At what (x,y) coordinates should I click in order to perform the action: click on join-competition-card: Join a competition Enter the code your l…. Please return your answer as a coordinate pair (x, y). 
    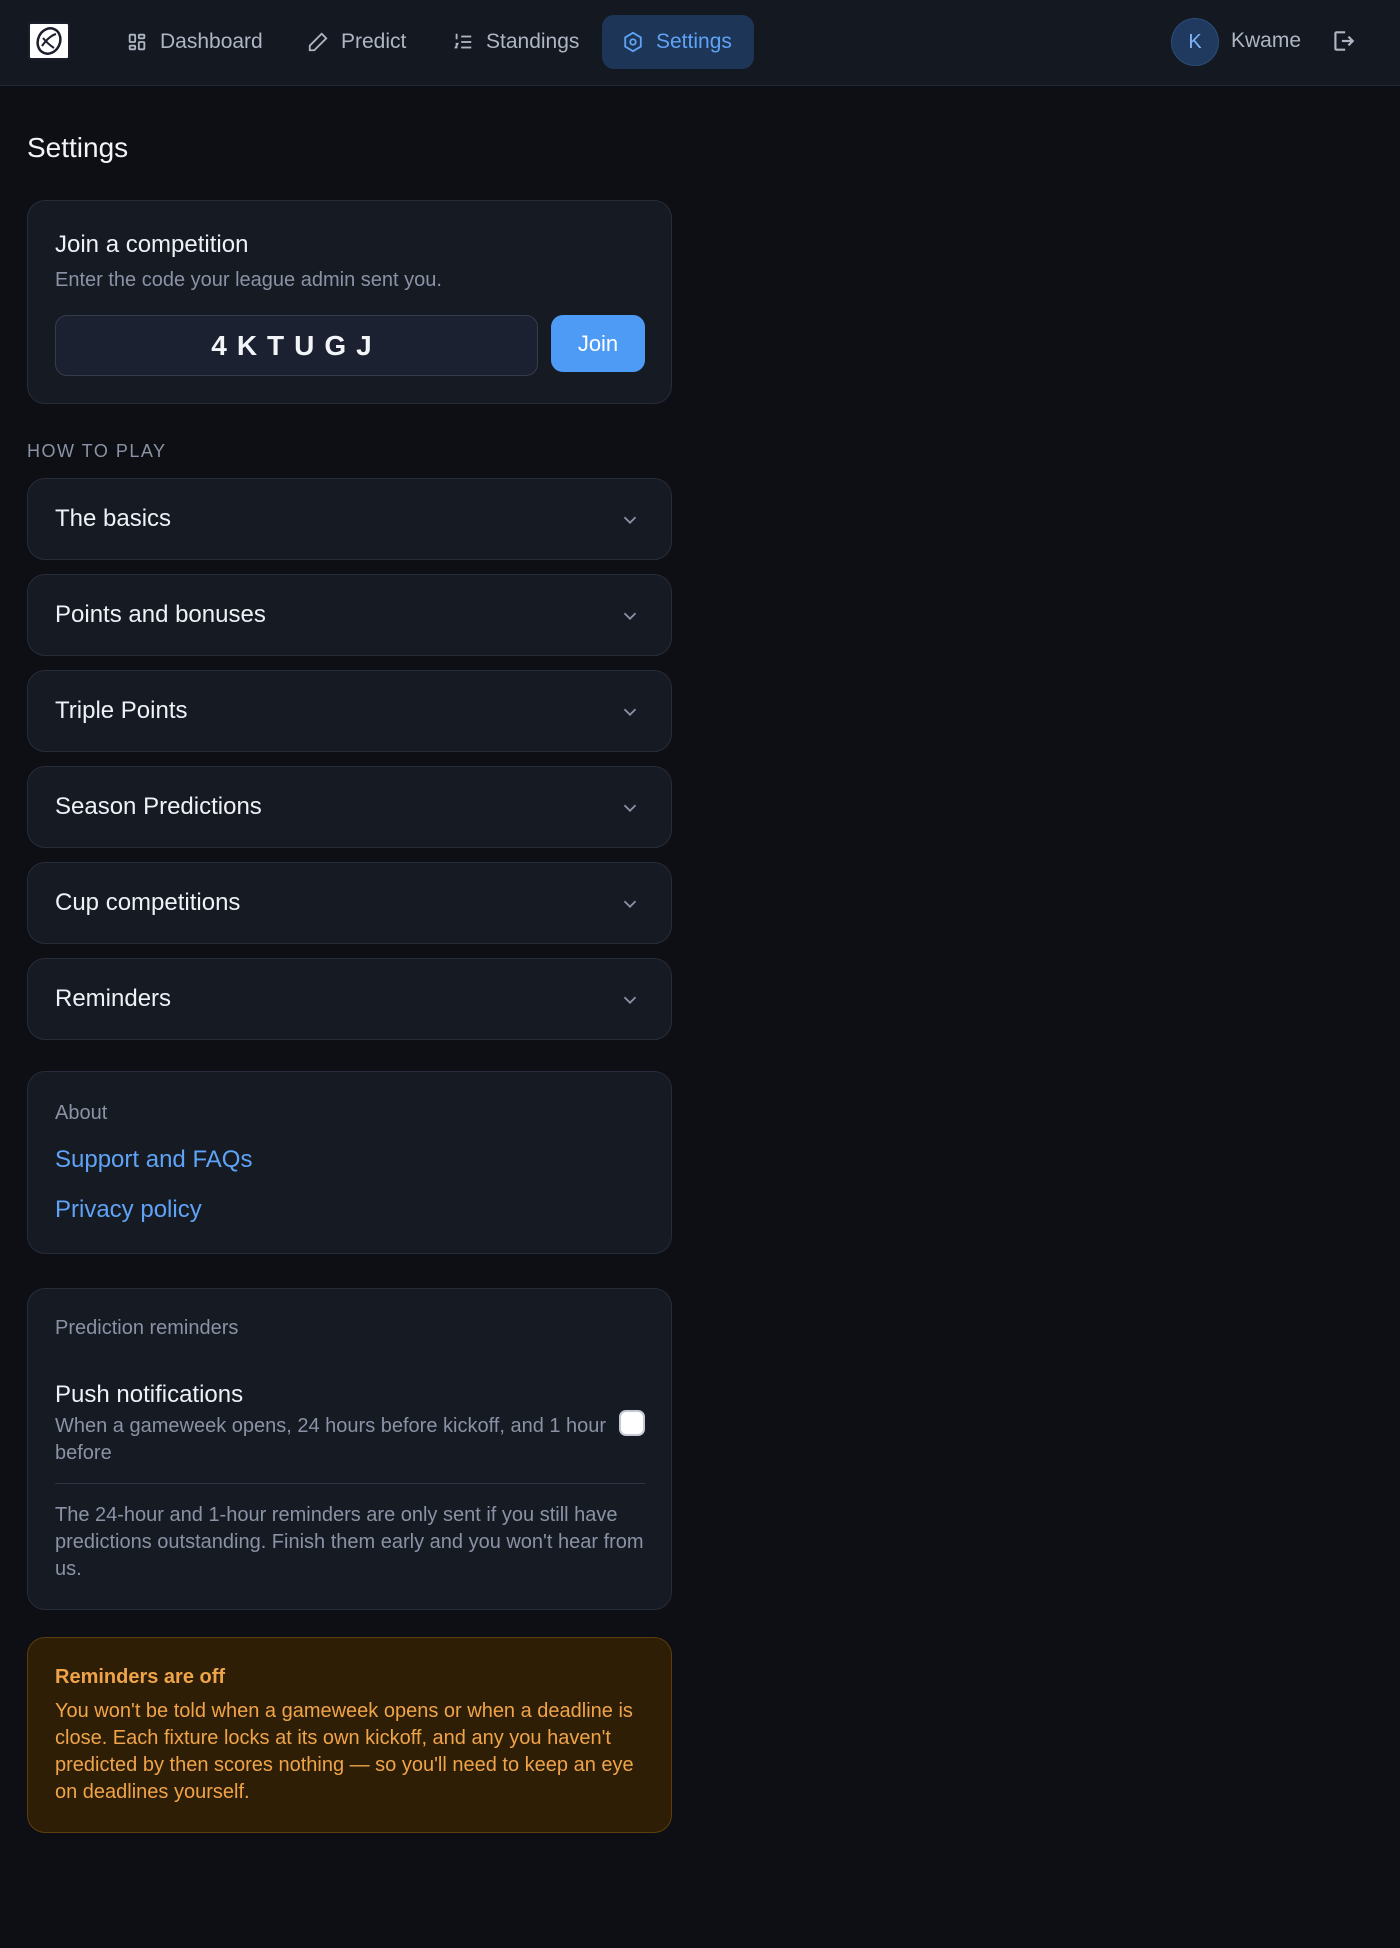
    Looking at the image, I should click on (349, 302).